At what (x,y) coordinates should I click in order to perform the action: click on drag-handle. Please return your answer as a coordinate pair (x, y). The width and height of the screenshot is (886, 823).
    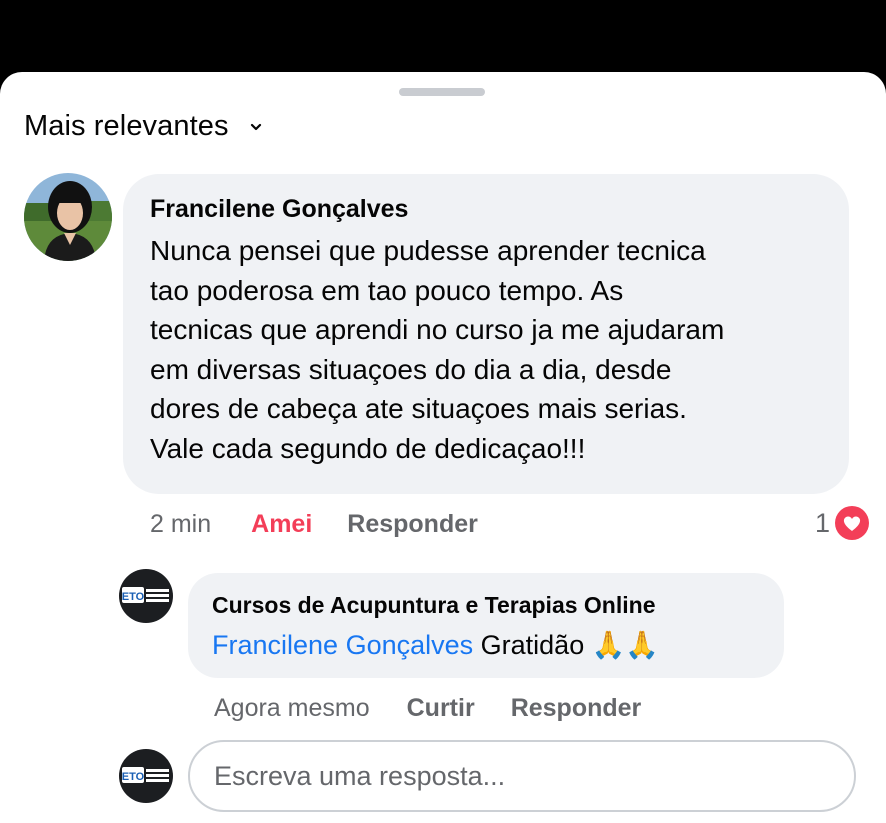
    Looking at the image, I should click on (442, 92).